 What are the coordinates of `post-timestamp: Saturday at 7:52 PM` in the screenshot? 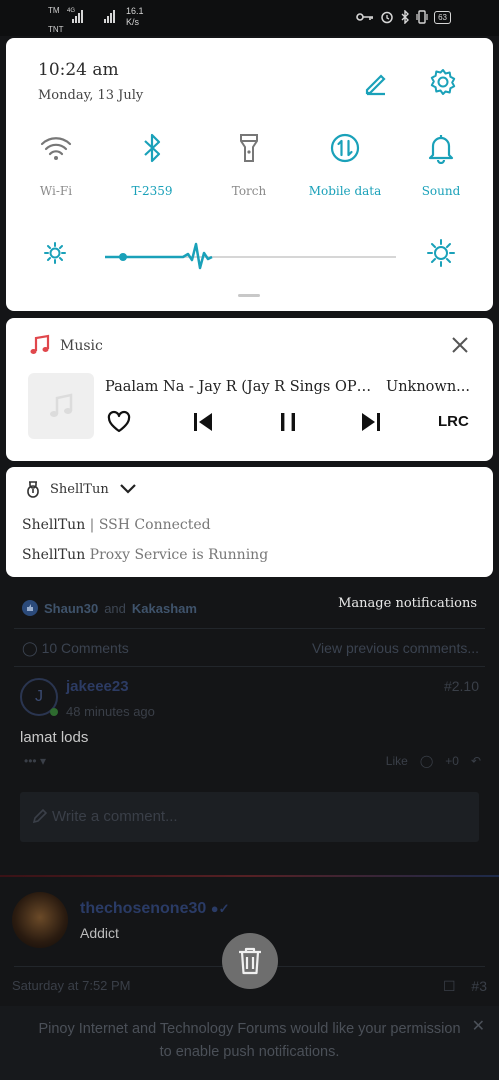 It's located at (71, 985).